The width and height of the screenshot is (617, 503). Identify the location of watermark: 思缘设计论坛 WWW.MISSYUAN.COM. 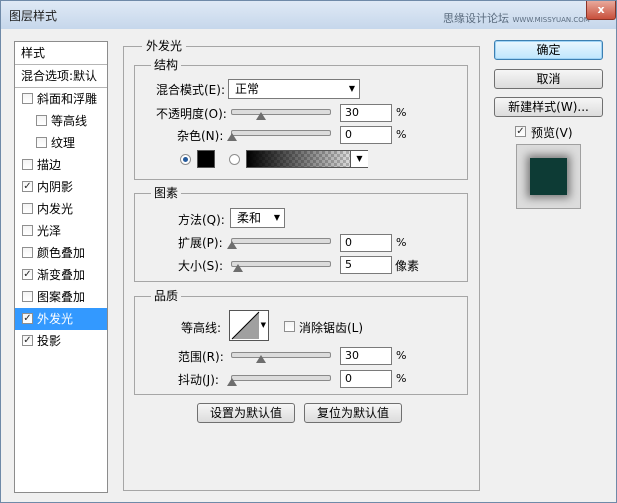
(516, 18).